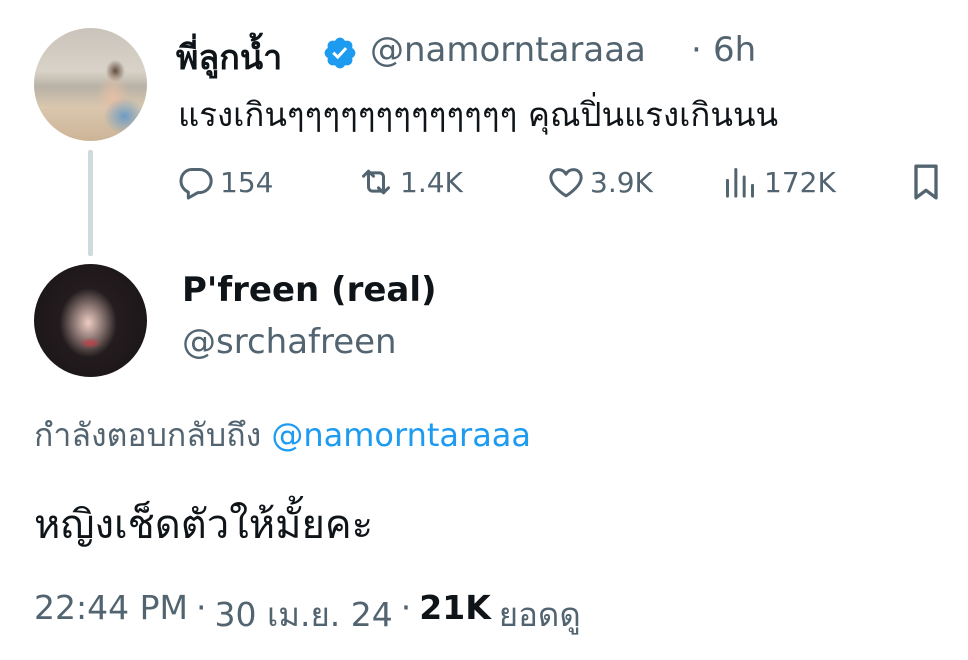 The width and height of the screenshot is (968, 660). I want to click on tweet-date: 30 เม.ย. 24, so click(303, 614).